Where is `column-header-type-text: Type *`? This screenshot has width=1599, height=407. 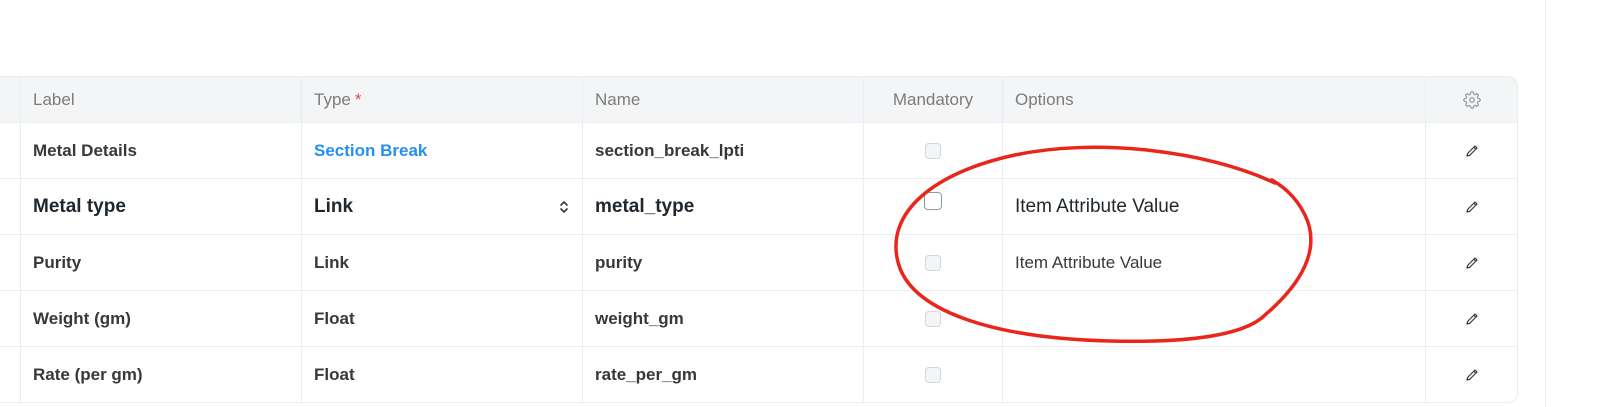
column-header-type-text: Type * is located at coordinates (337, 100).